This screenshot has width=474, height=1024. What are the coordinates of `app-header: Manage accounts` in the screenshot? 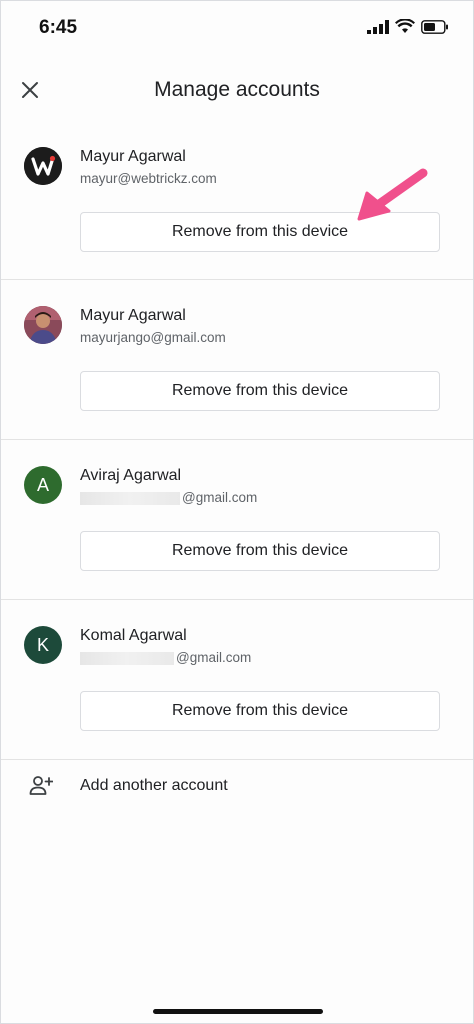 It's located at (237, 91).